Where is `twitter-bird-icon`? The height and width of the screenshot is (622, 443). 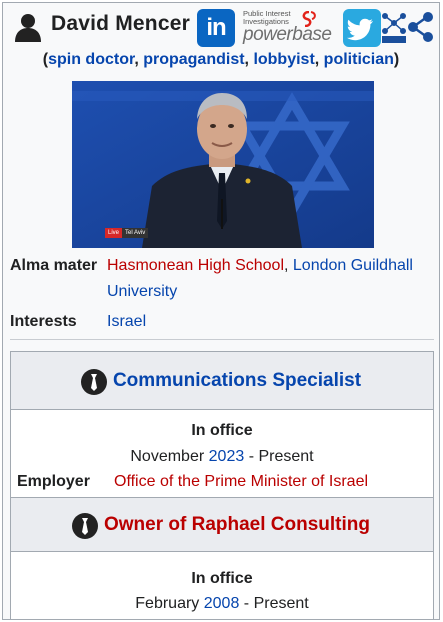 twitter-bird-icon is located at coordinates (359, 29).